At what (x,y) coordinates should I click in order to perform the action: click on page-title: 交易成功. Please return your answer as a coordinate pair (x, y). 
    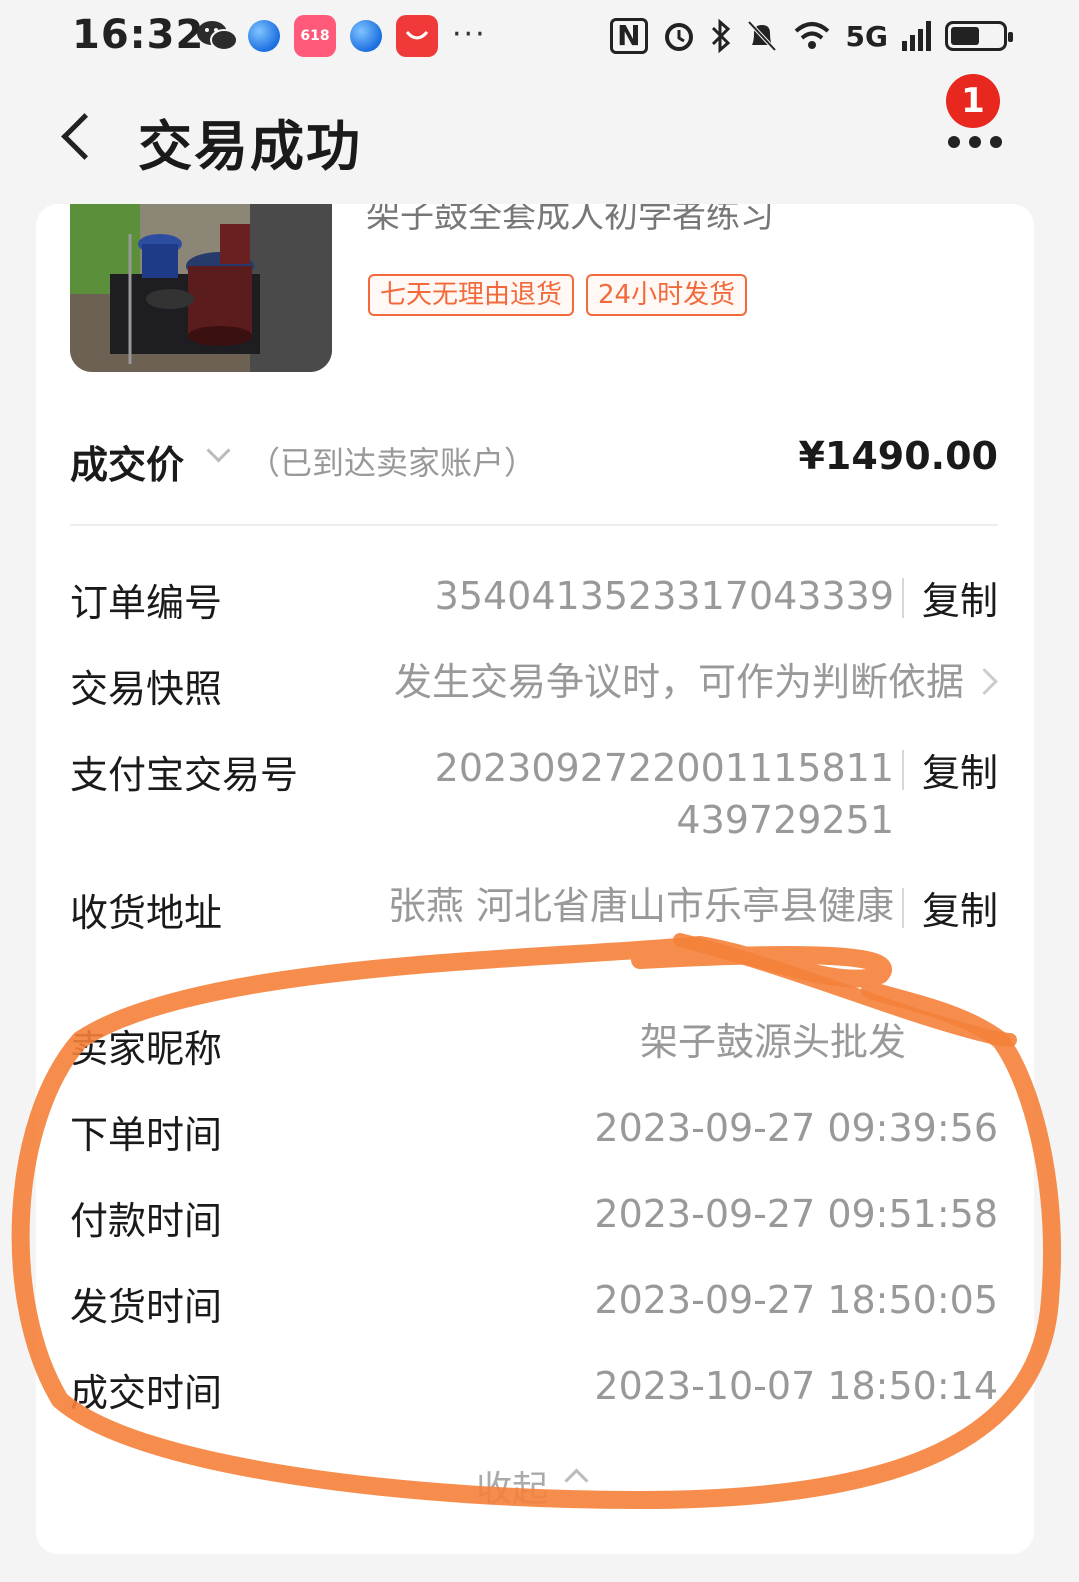
    Looking at the image, I should click on (250, 146).